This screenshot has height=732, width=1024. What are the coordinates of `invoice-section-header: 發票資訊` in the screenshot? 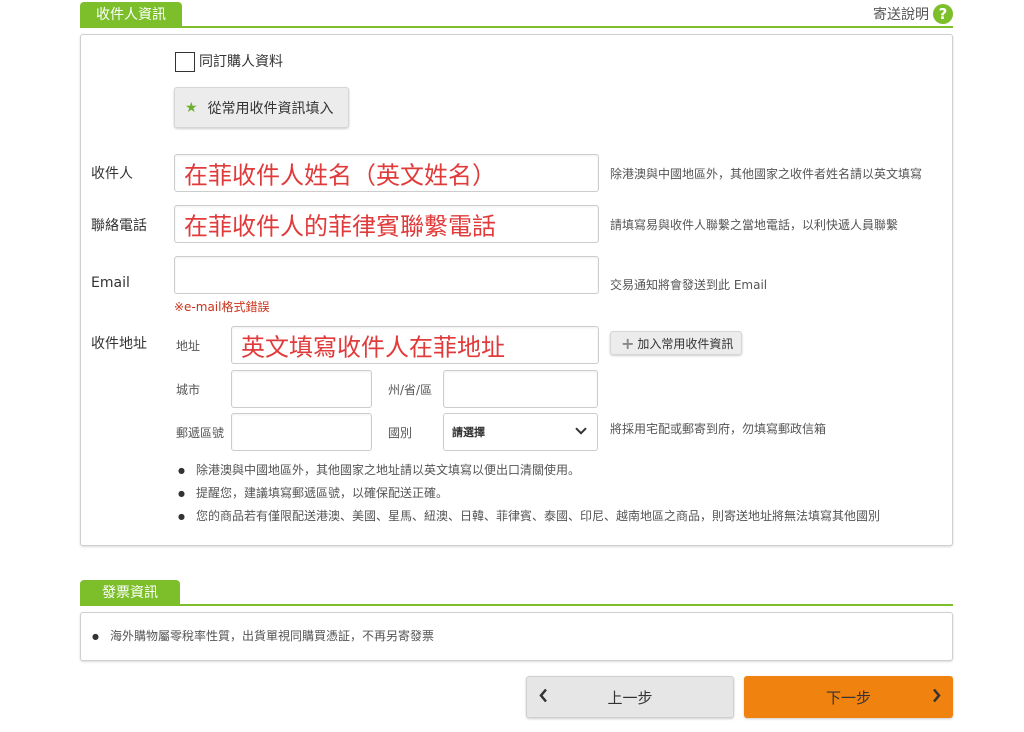 It's located at (516, 592).